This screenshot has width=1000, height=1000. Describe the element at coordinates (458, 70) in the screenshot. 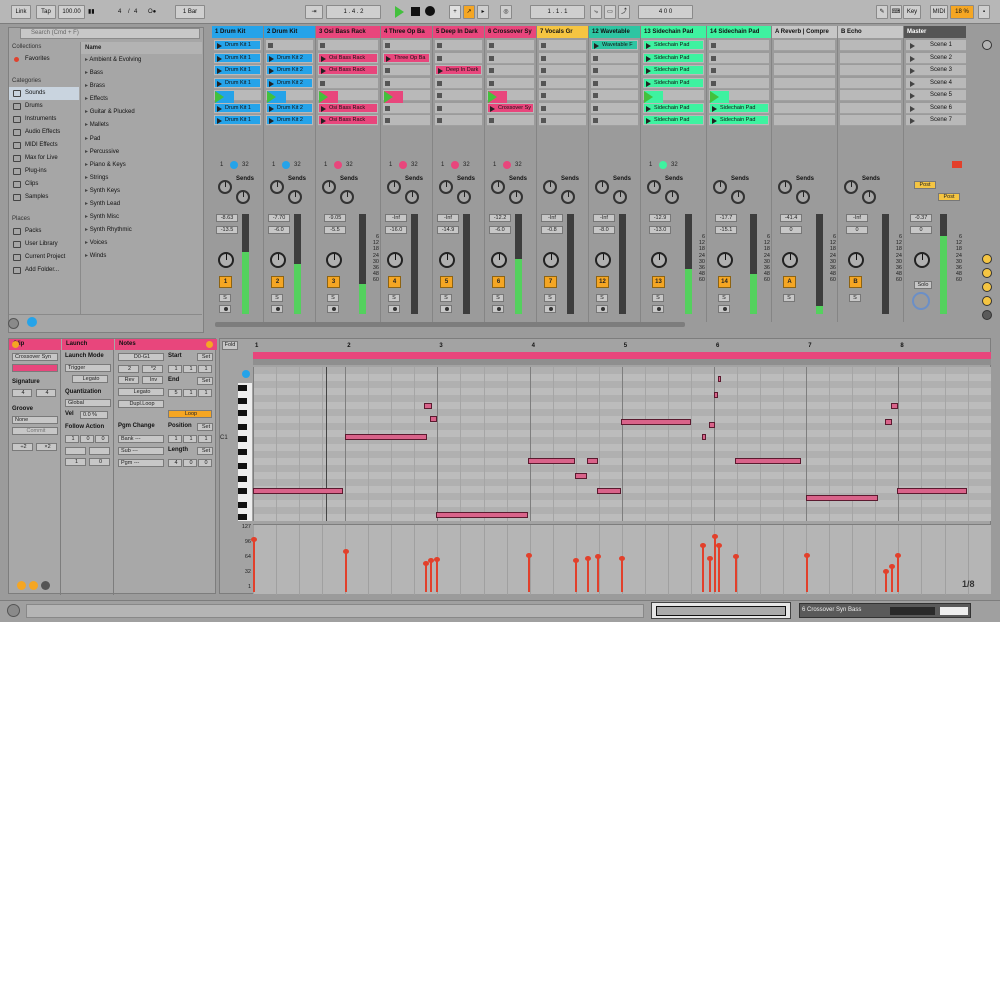

I see `clip-slot: Deep In Dark` at that location.